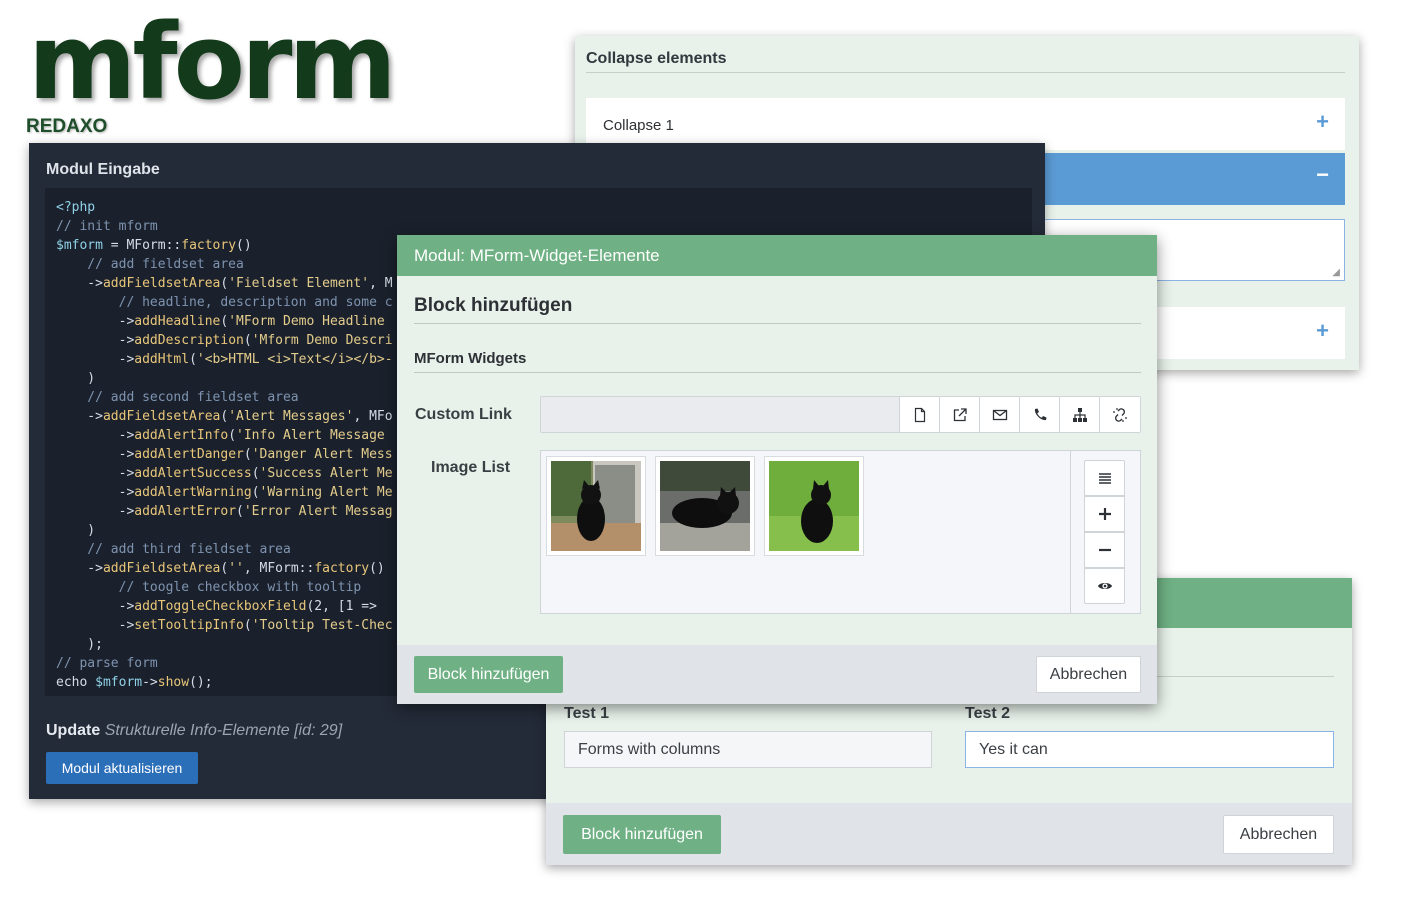 This screenshot has width=1402, height=908. Describe the element at coordinates (306, 321) in the screenshot. I see `code-token: 'MForm Demo Headline` at that location.